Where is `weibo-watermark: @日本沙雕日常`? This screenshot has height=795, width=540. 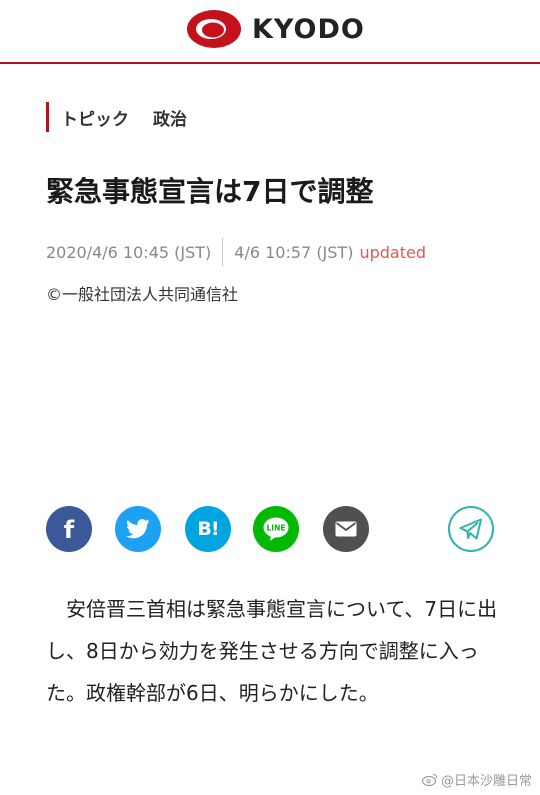 weibo-watermark: @日本沙雕日常 is located at coordinates (476, 779).